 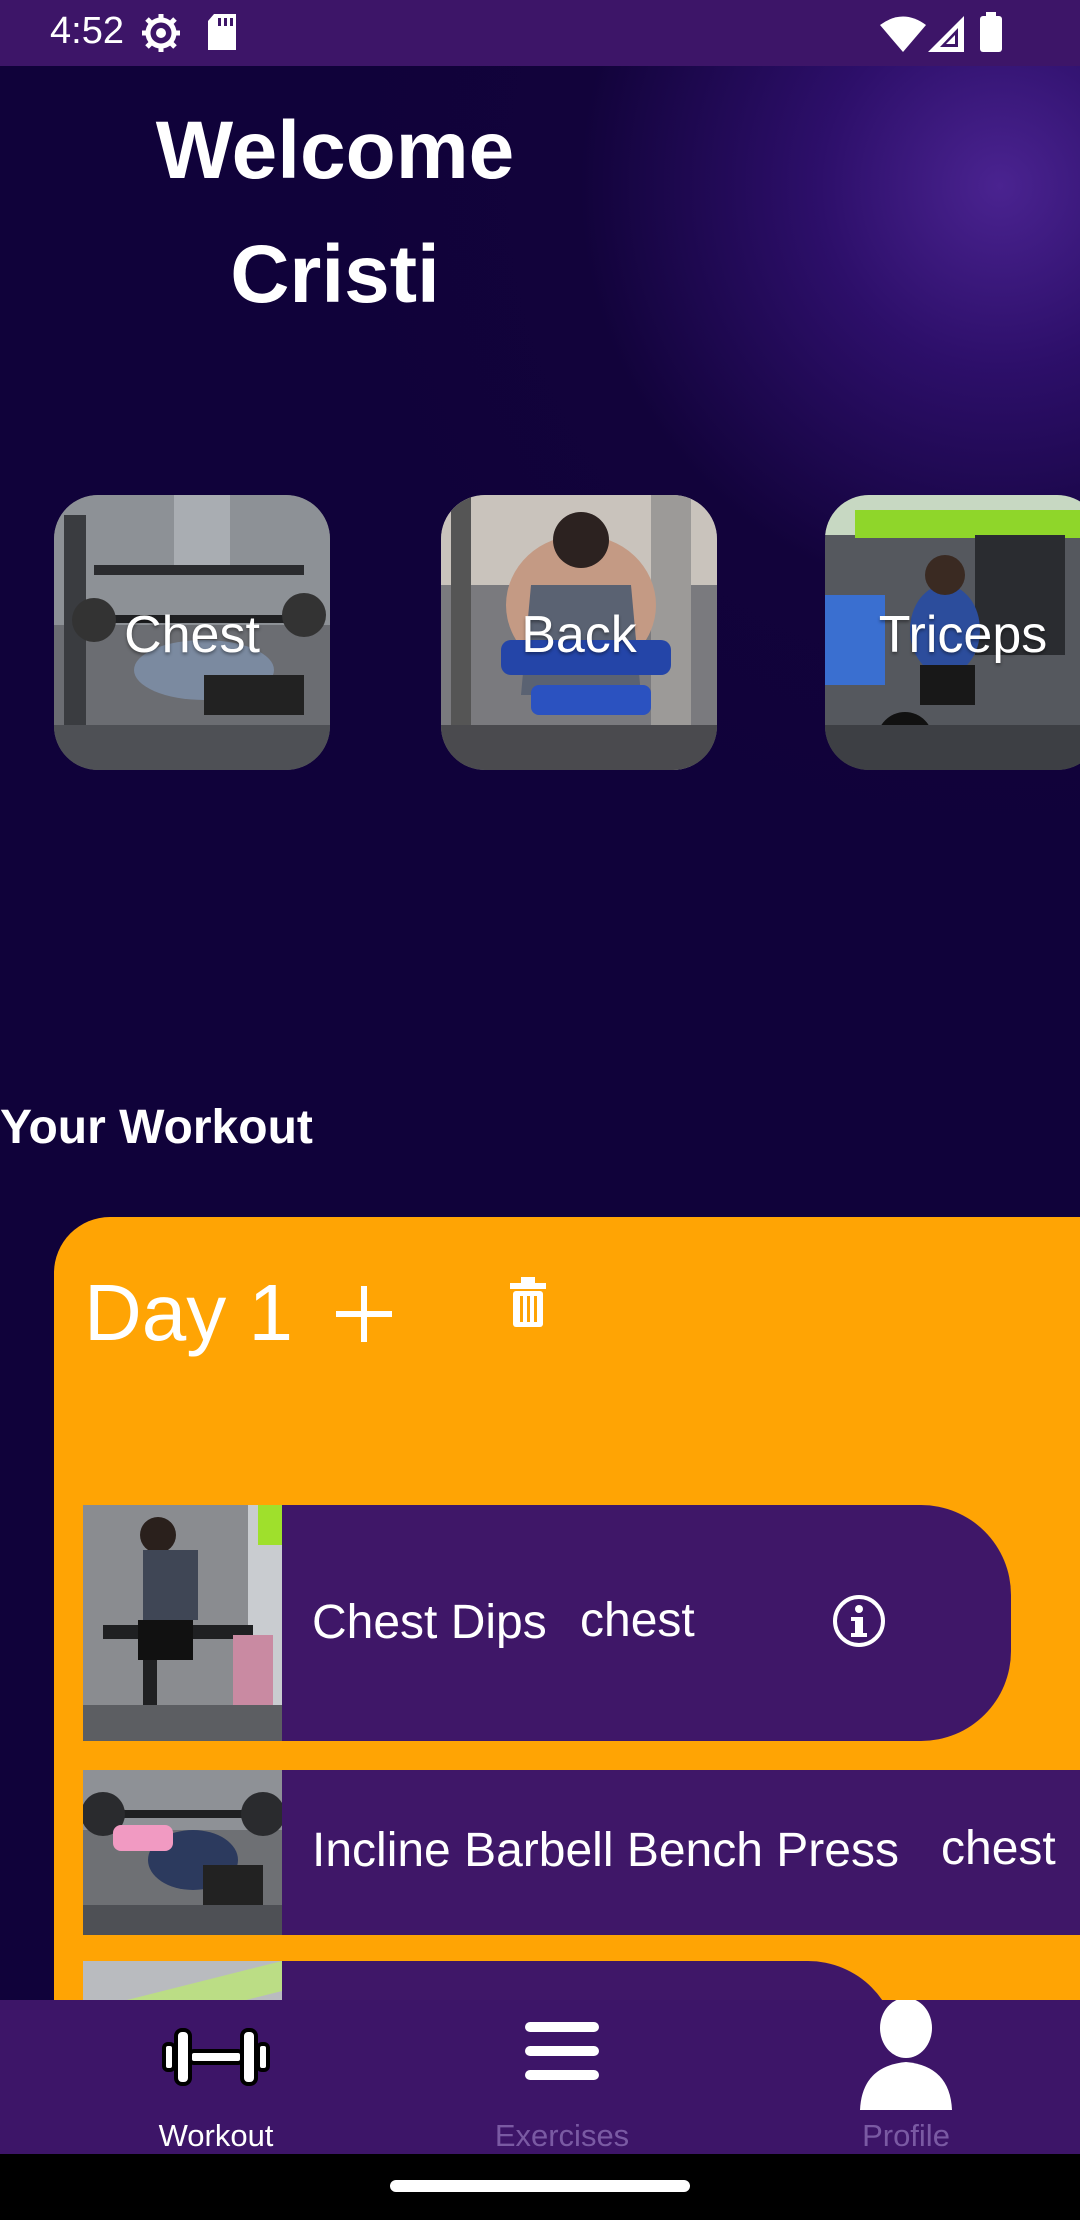 What do you see at coordinates (335, 150) in the screenshot?
I see `welcome-line-1: Welcome` at bounding box center [335, 150].